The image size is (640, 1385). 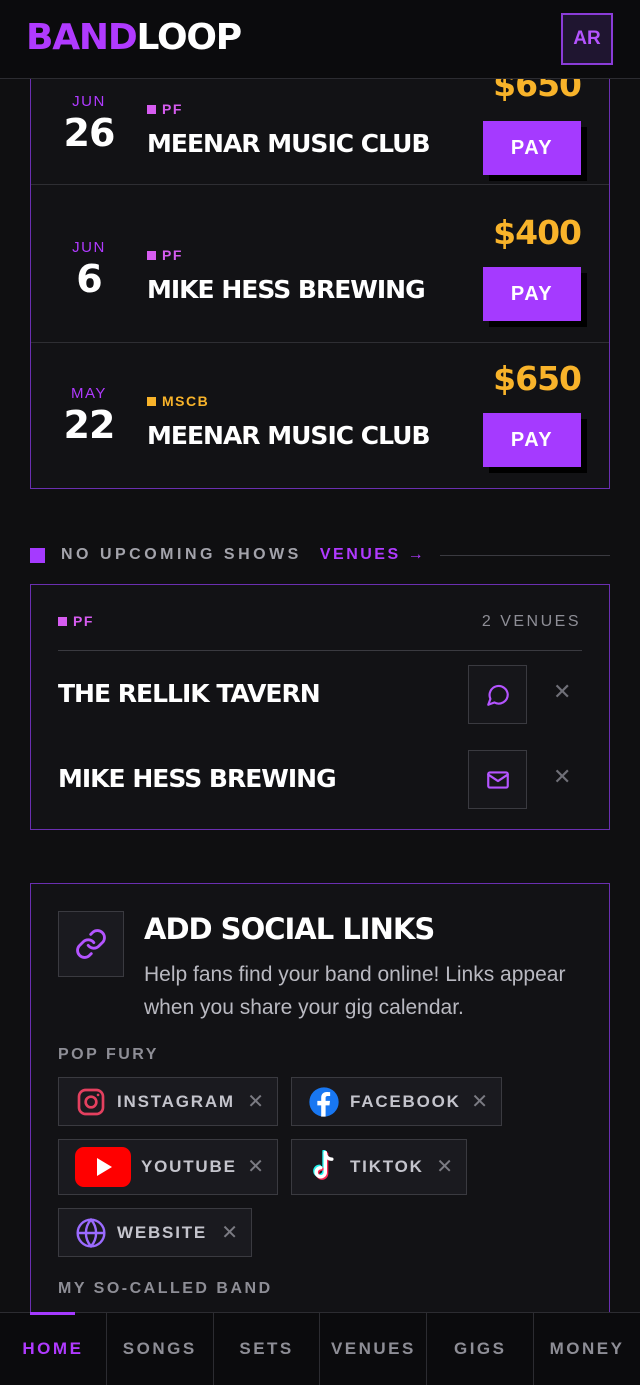 What do you see at coordinates (197, 778) in the screenshot?
I see `venue-name: MIKE HESS BREWING` at bounding box center [197, 778].